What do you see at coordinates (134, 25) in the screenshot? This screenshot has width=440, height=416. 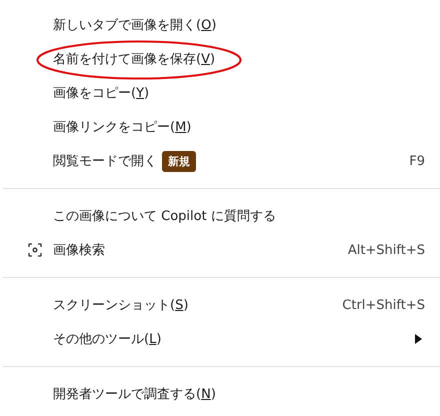 I see `menu-item: 新しいタブで画像を開く(O)` at bounding box center [134, 25].